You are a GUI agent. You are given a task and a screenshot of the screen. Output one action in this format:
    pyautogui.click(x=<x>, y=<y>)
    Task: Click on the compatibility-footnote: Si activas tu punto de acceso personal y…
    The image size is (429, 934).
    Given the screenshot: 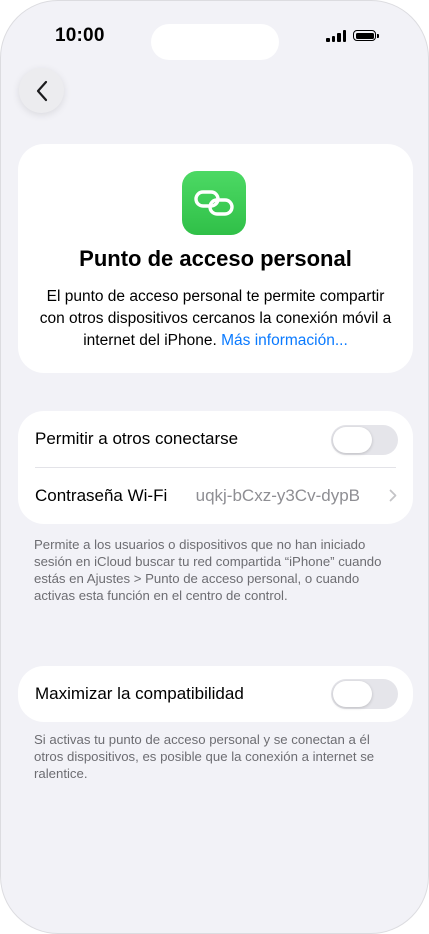 What is the action you would take?
    pyautogui.click(x=204, y=756)
    